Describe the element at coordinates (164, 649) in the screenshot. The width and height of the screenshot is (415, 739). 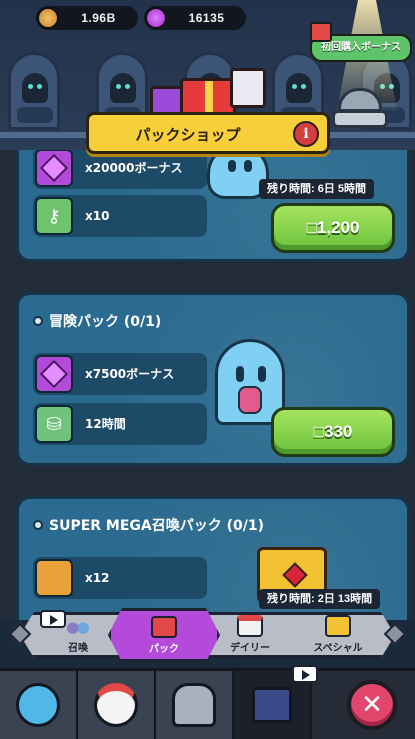
I see `tab-label: パック` at that location.